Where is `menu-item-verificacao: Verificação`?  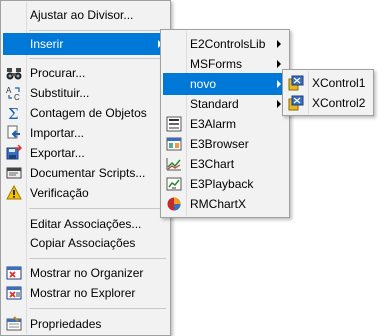 menu-item-verificacao: Verificação is located at coordinates (85, 193).